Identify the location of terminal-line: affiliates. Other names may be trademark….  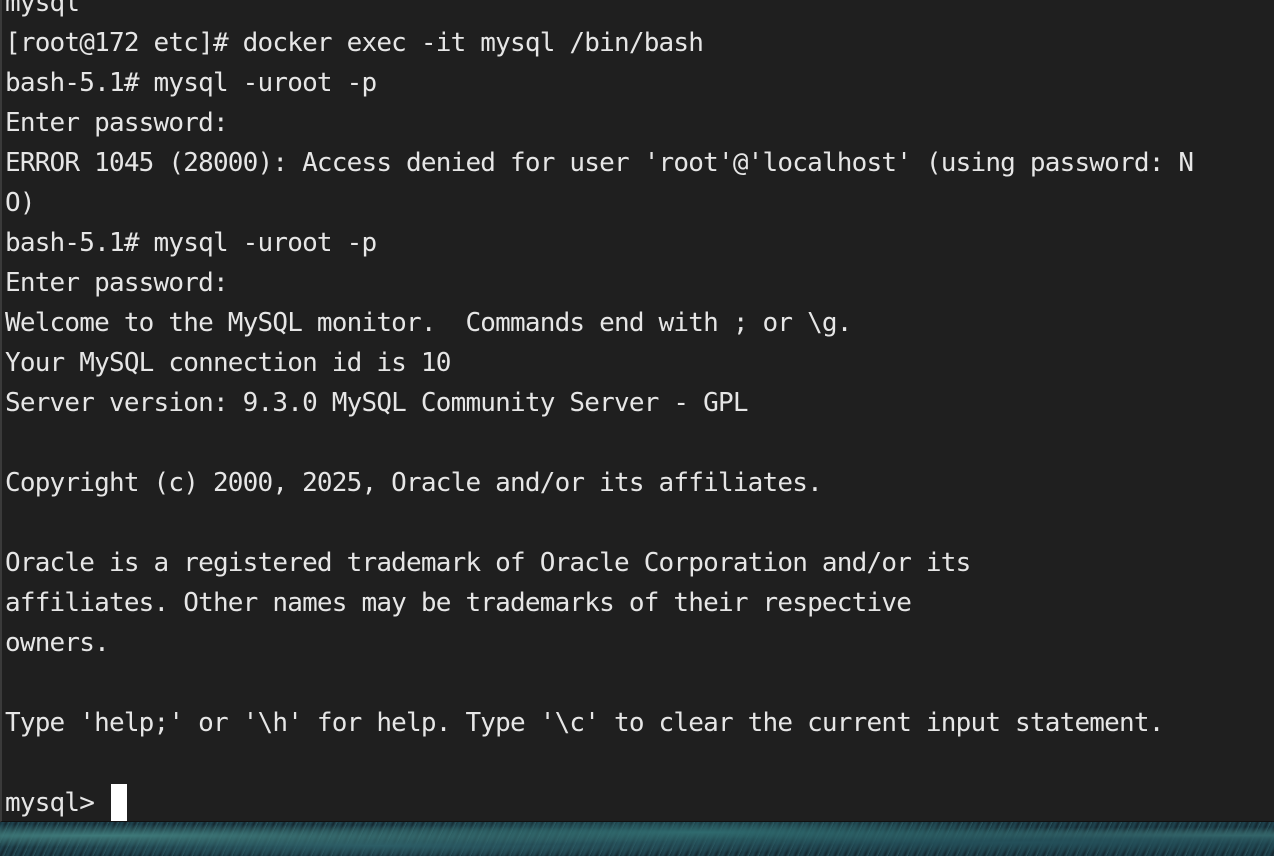
(458, 603).